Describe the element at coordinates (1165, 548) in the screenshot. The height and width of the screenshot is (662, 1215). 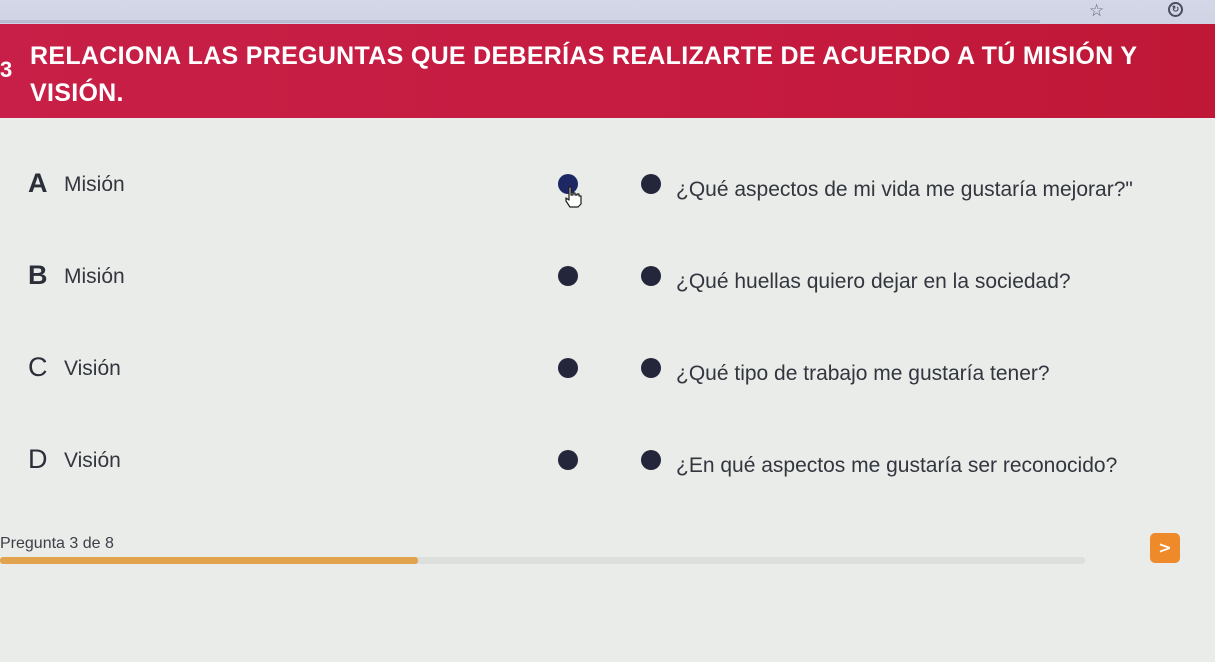
I see `next-question-button: >` at that location.